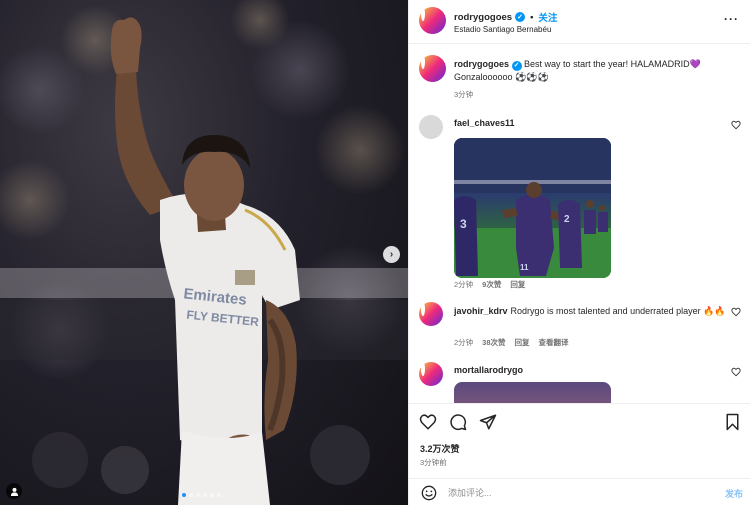 The height and width of the screenshot is (505, 750). I want to click on post-actions: 3.2万次赞 3分钟前, so click(579, 438).